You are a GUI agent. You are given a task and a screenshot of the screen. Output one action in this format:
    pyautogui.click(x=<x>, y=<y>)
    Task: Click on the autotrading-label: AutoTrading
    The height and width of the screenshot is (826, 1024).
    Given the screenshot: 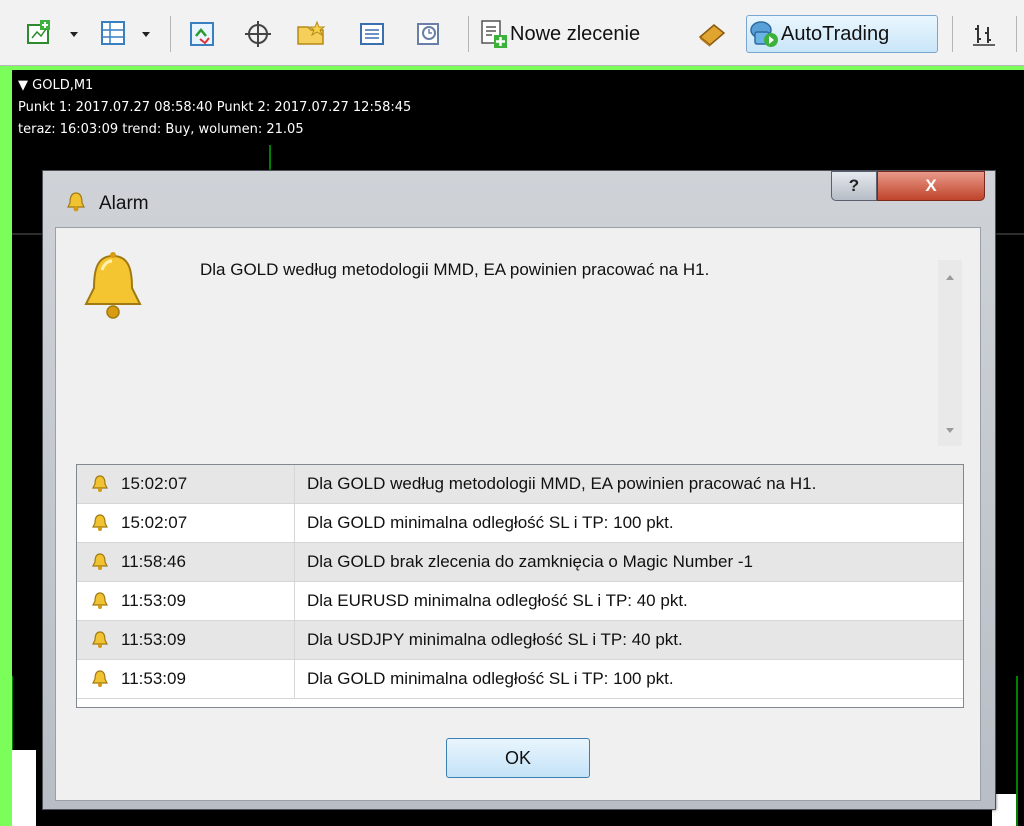 What is the action you would take?
    pyautogui.click(x=835, y=33)
    